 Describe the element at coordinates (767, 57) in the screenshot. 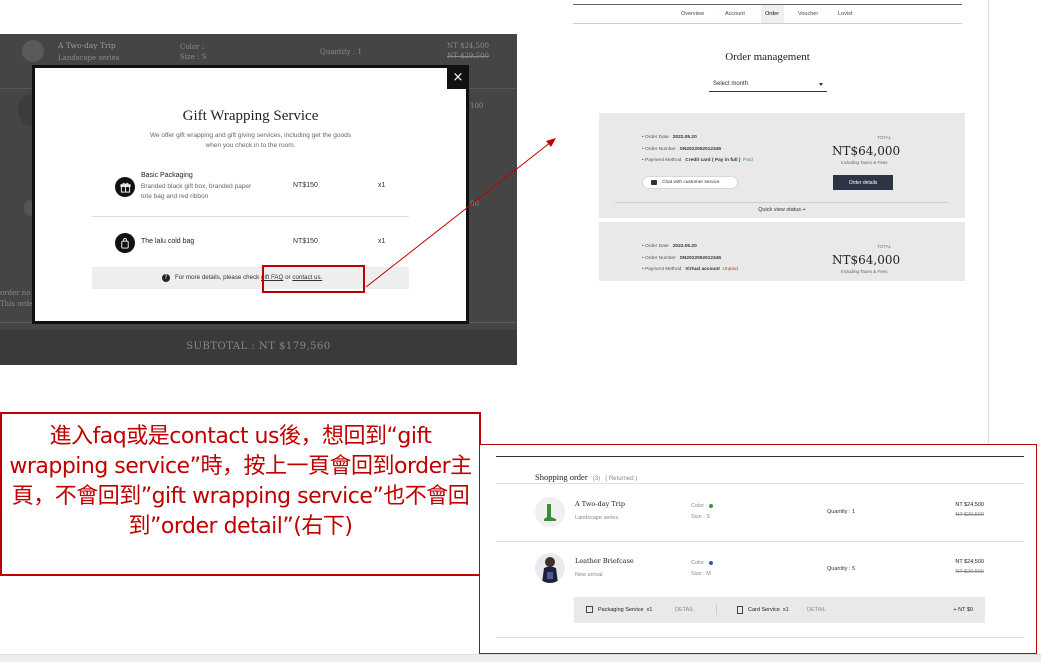

I see `order-management-title: Order management` at that location.